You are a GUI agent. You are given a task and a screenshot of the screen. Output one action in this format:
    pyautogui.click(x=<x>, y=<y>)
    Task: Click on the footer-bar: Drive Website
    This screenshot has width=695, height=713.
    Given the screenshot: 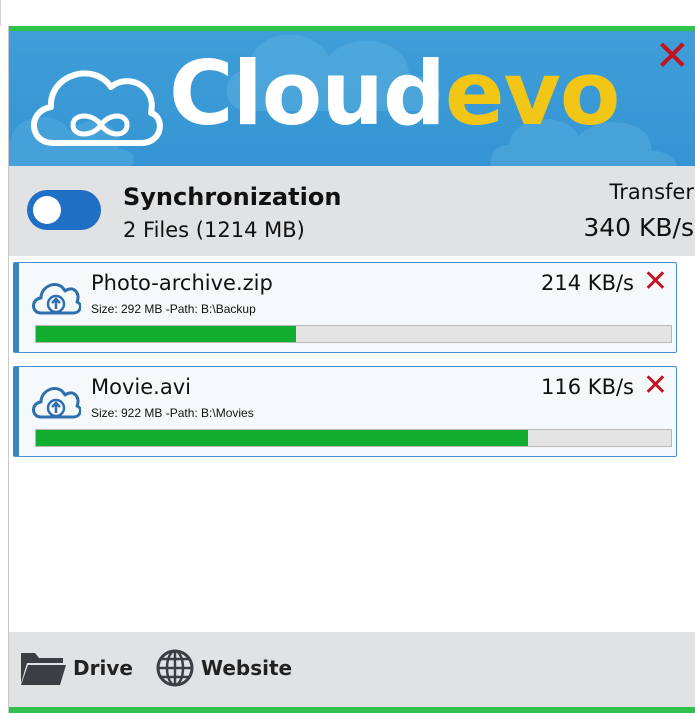 What is the action you would take?
    pyautogui.click(x=352, y=669)
    